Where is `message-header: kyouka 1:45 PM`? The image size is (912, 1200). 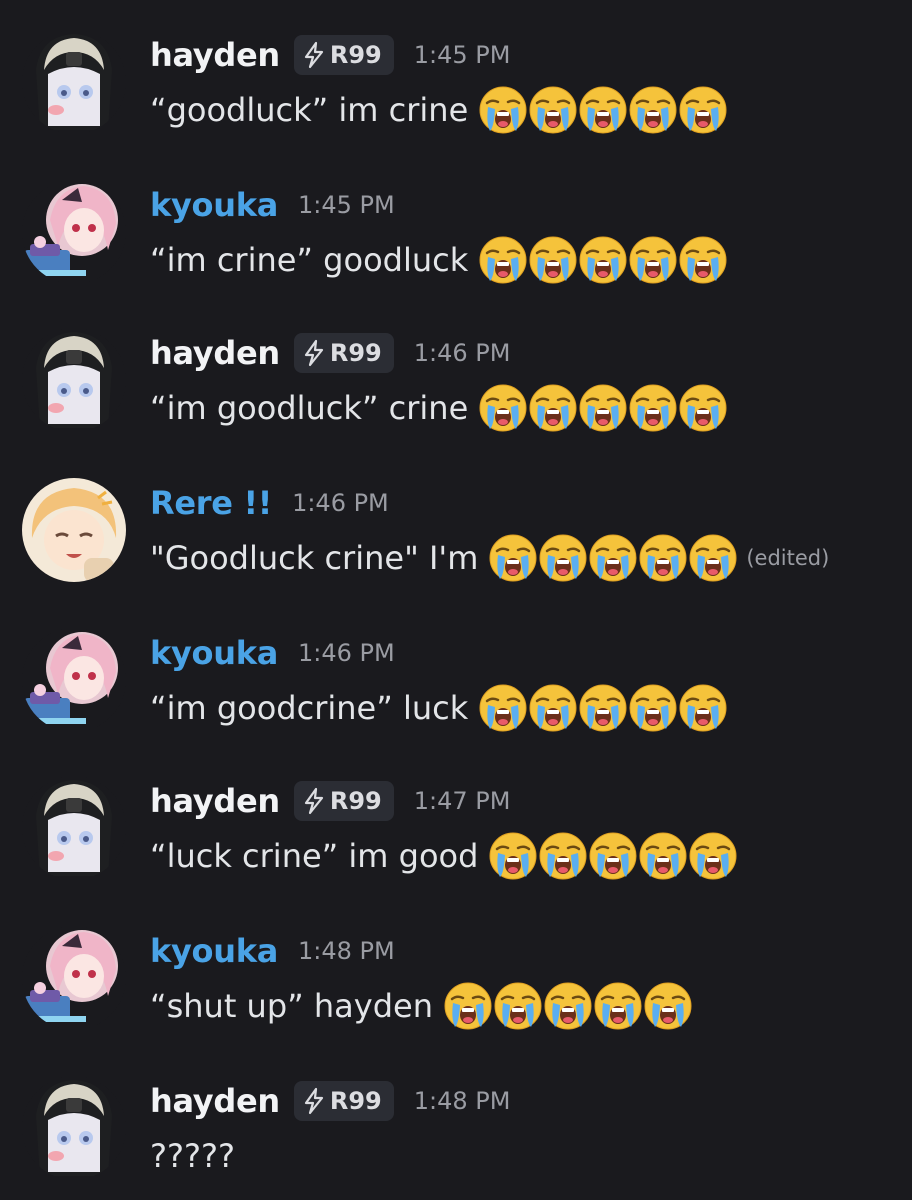
message-header: kyouka 1:45 PM is located at coordinates (272, 205).